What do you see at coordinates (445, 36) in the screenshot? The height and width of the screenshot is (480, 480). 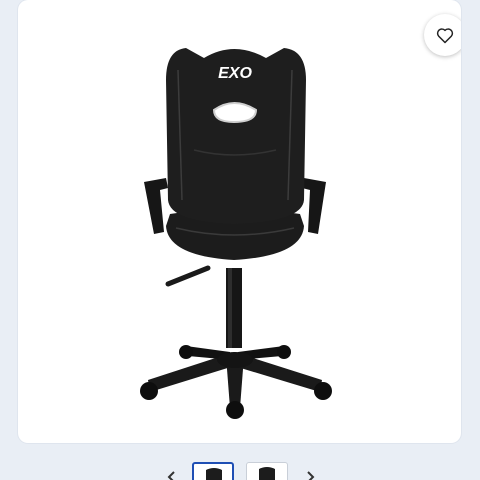 I see `heart-outline-icon` at bounding box center [445, 36].